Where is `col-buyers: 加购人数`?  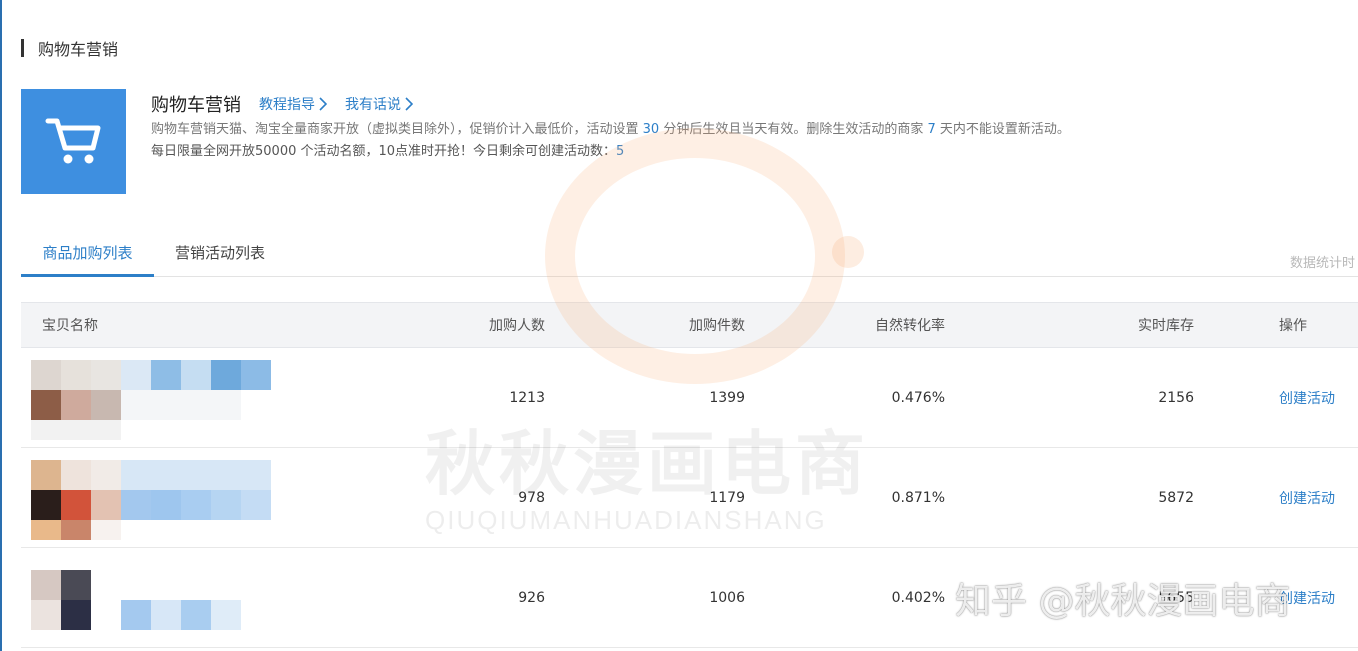
col-buyers: 加购人数 is located at coordinates (517, 326).